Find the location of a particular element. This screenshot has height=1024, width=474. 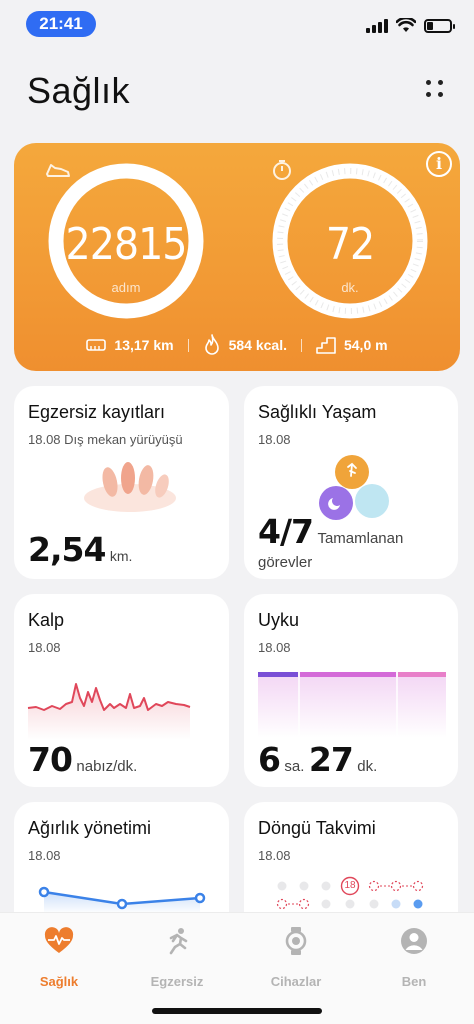

flame-icon is located at coordinates (211, 344).